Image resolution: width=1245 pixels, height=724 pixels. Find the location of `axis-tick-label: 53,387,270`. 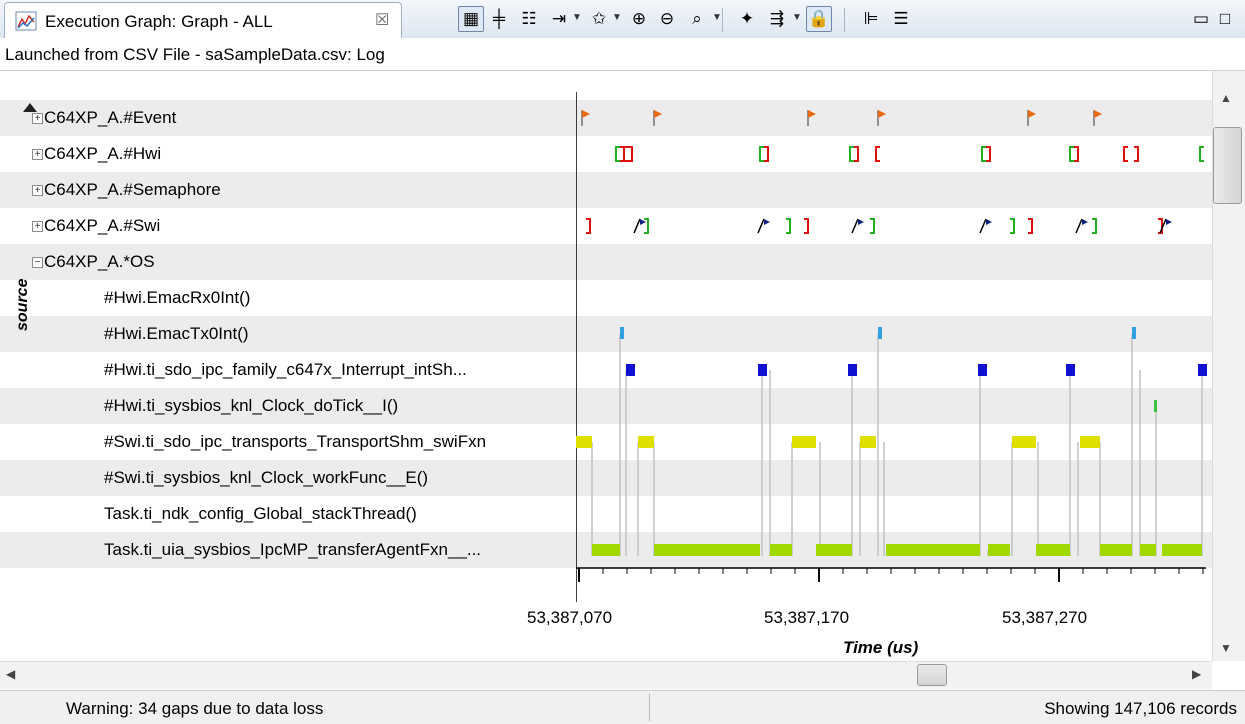

axis-tick-label: 53,387,270 is located at coordinates (1045, 617).